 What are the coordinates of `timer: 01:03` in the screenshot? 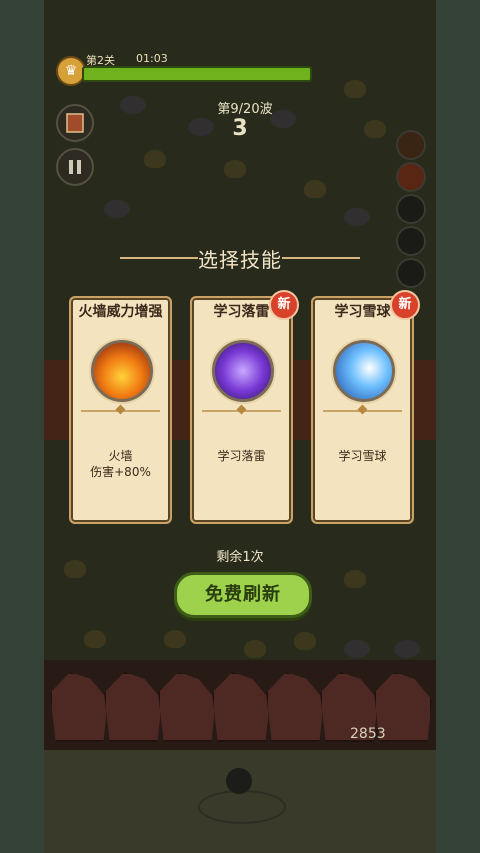 It's located at (152, 58).